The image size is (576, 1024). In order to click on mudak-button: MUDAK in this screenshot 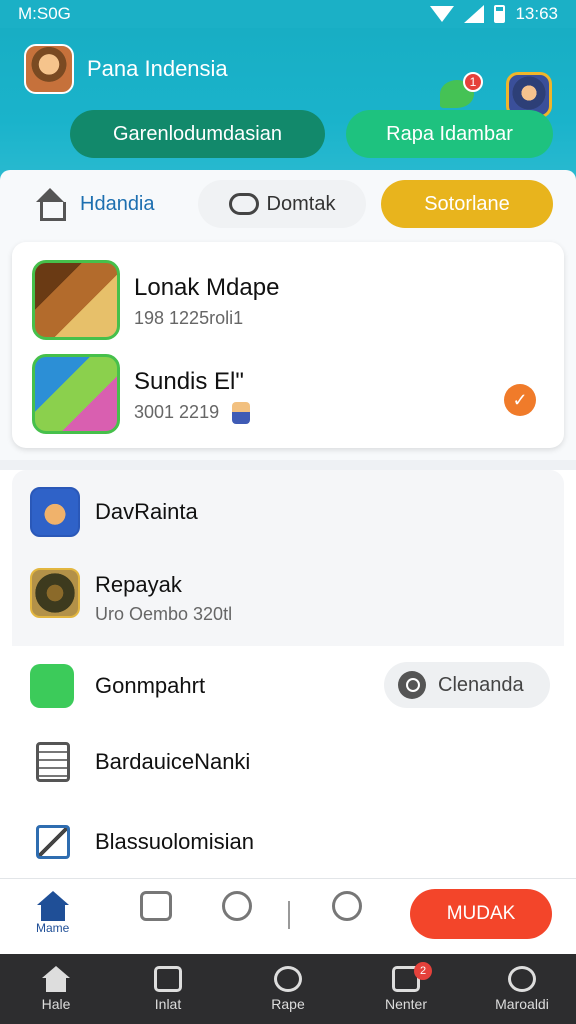, I will do `click(481, 914)`.